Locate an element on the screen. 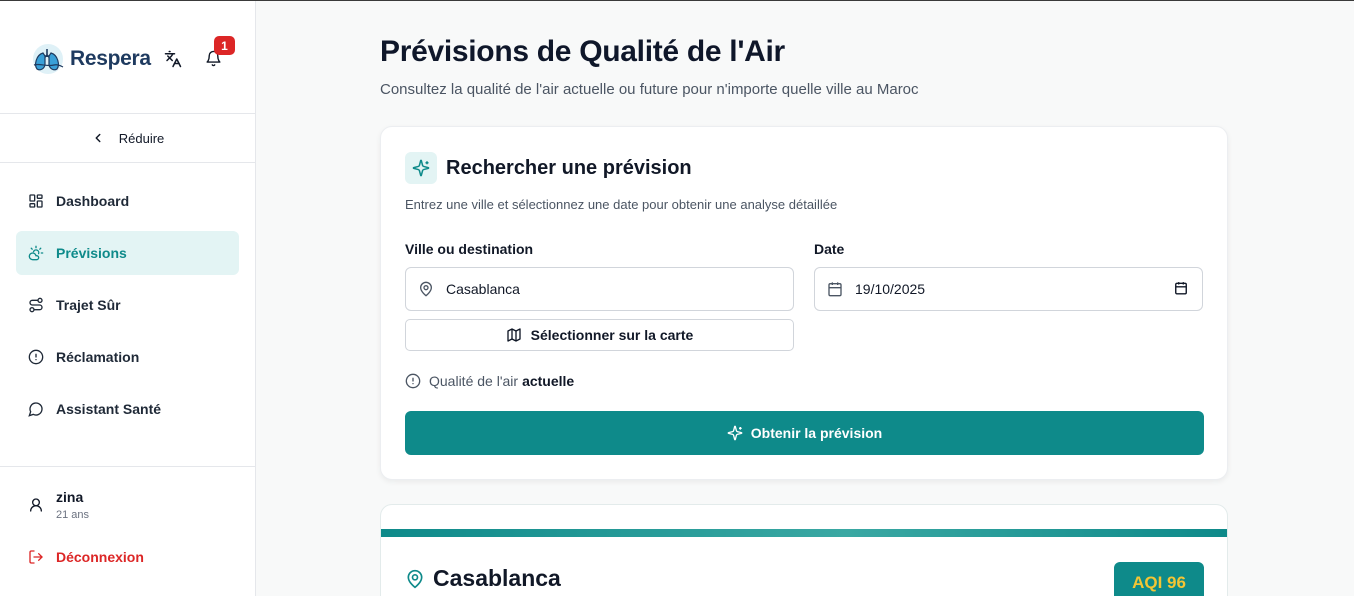 The image size is (1354, 596). city-label: Ville ou destination is located at coordinates (469, 249).